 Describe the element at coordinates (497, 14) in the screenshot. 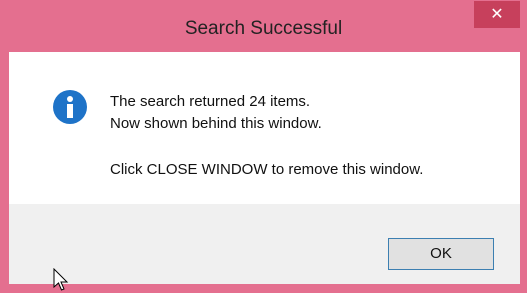

I see `close-button: ✕` at that location.